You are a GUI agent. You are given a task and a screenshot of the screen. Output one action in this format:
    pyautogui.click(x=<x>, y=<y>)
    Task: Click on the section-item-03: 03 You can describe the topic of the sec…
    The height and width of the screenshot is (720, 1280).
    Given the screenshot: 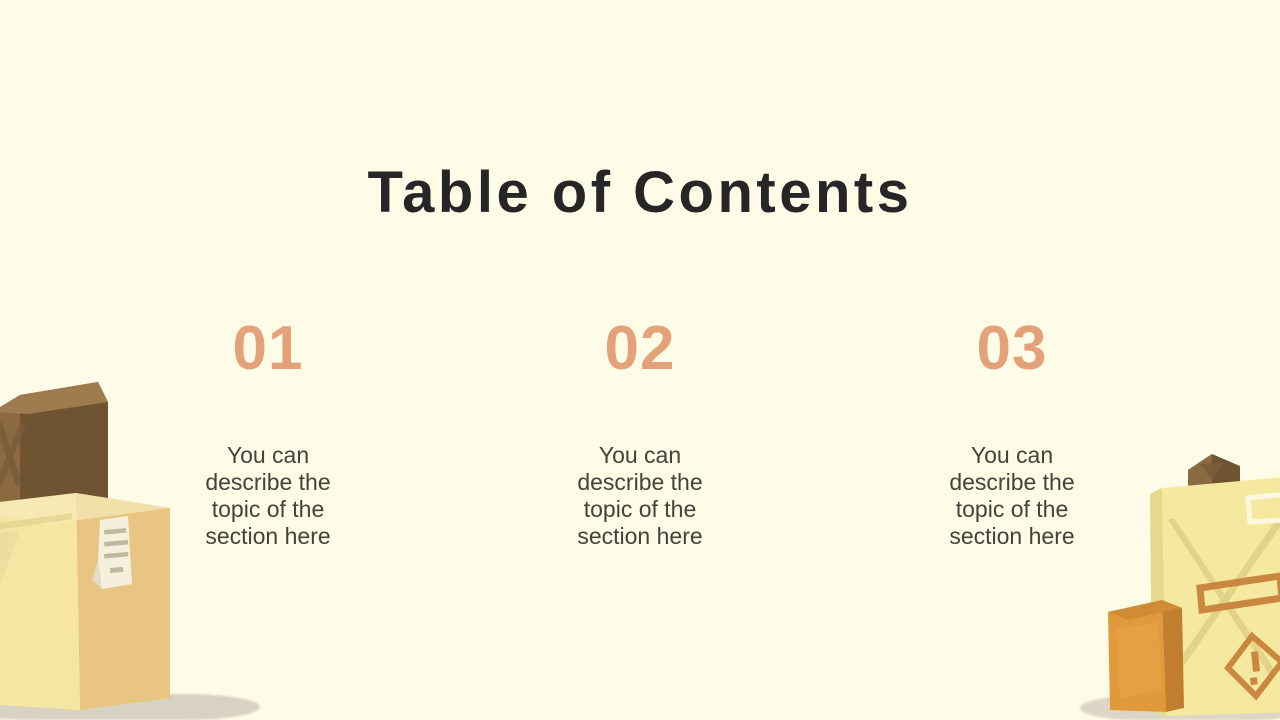 What is the action you would take?
    pyautogui.click(x=1012, y=434)
    